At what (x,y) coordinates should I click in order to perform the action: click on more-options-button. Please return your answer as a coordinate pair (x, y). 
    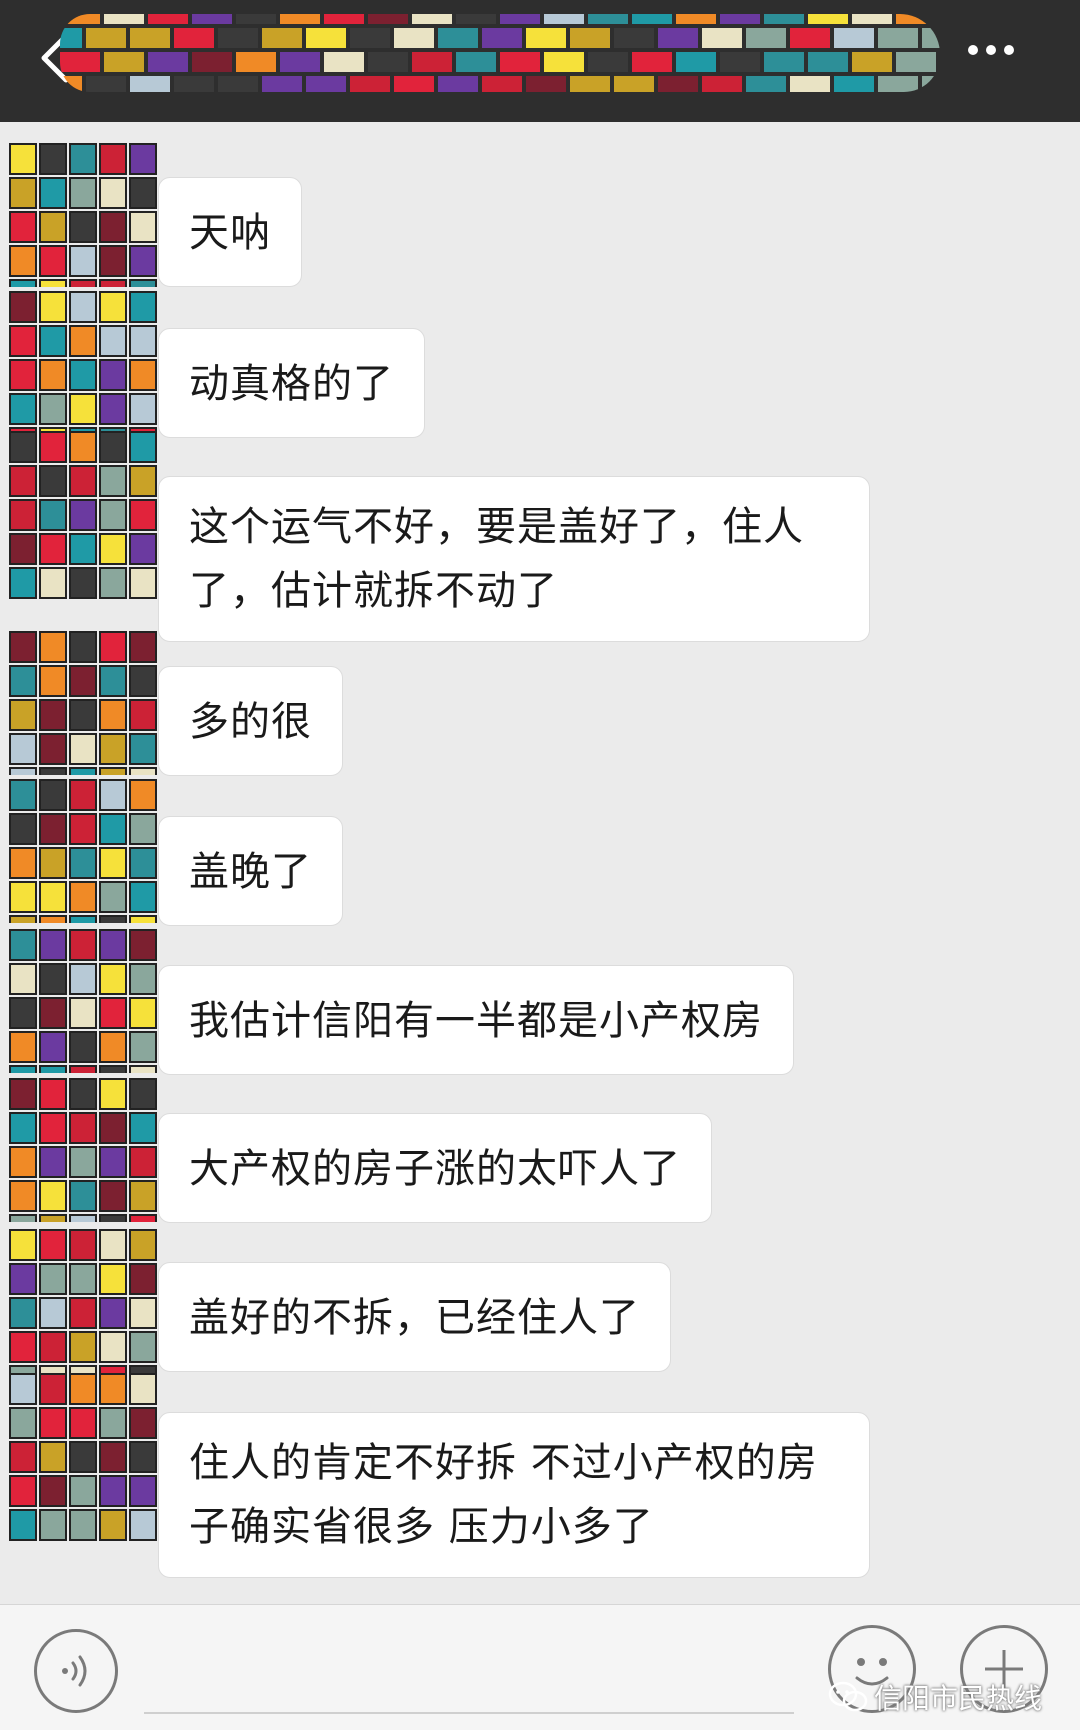
    Looking at the image, I should click on (998, 55).